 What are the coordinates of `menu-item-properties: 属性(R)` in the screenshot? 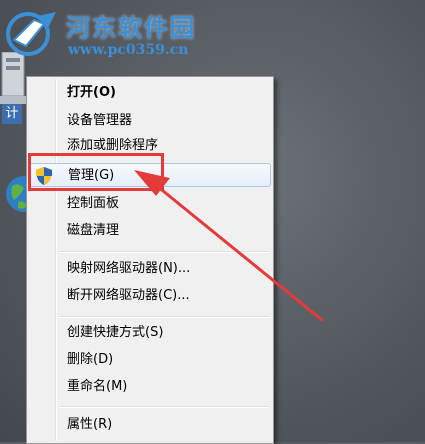 It's located at (150, 425).